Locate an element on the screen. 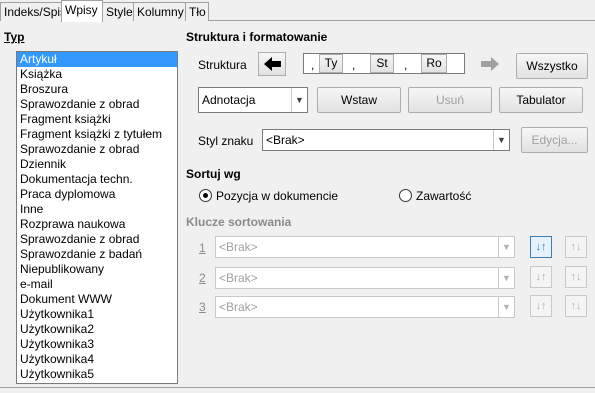 This screenshot has height=393, width=595. radio-dot is located at coordinates (205, 195).